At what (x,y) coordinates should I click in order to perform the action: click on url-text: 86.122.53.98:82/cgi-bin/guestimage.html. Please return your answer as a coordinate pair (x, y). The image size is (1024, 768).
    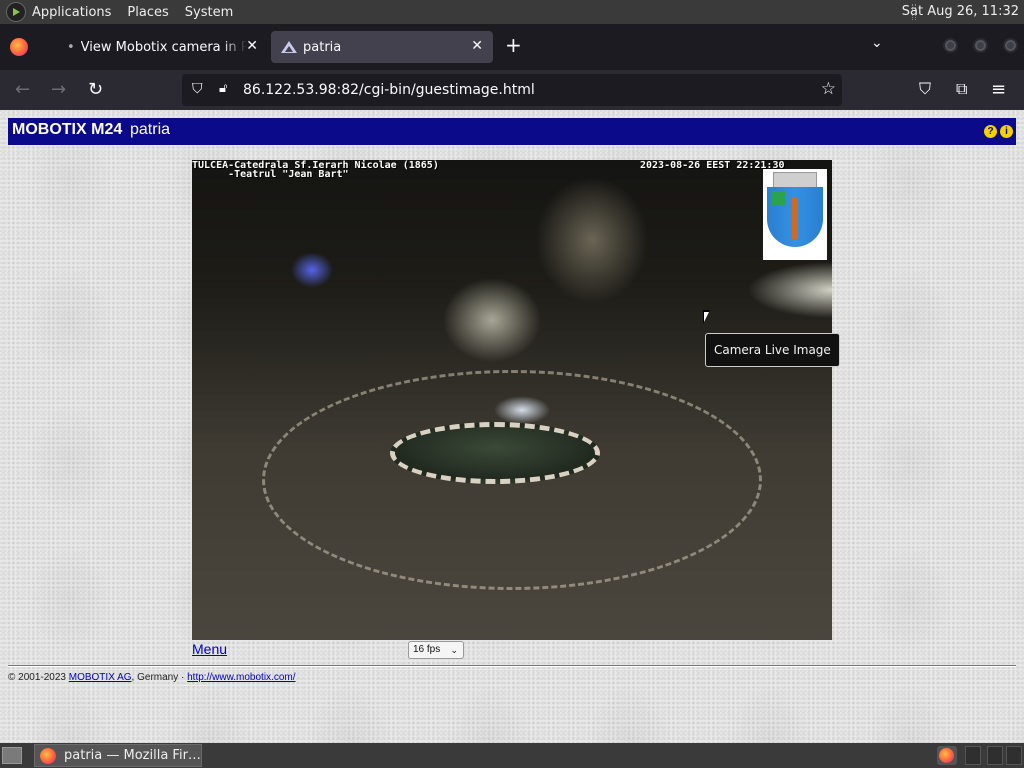
    Looking at the image, I should click on (389, 90).